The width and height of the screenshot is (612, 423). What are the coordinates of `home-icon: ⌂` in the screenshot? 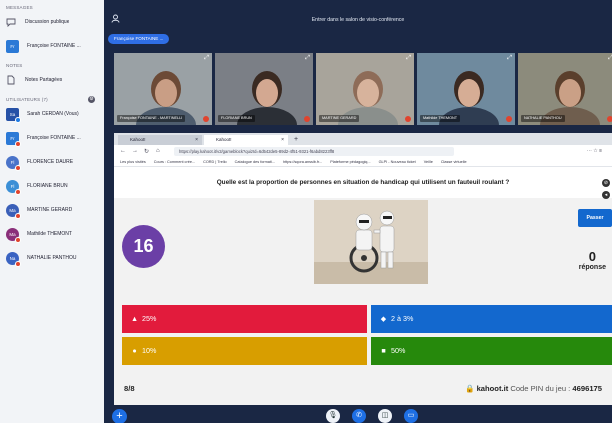 It's located at (162, 151).